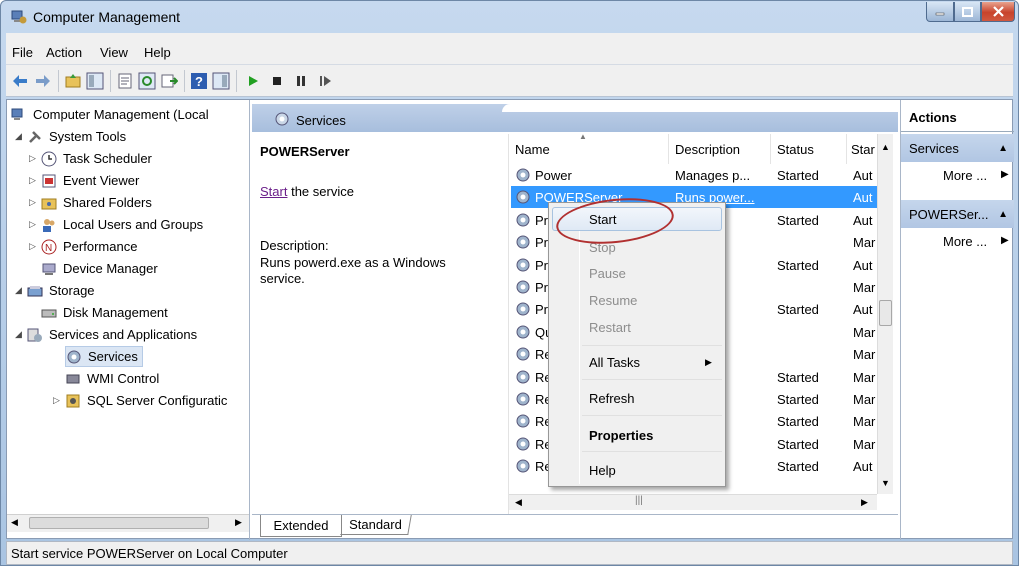  I want to click on tab-standard: Standard, so click(376, 525).